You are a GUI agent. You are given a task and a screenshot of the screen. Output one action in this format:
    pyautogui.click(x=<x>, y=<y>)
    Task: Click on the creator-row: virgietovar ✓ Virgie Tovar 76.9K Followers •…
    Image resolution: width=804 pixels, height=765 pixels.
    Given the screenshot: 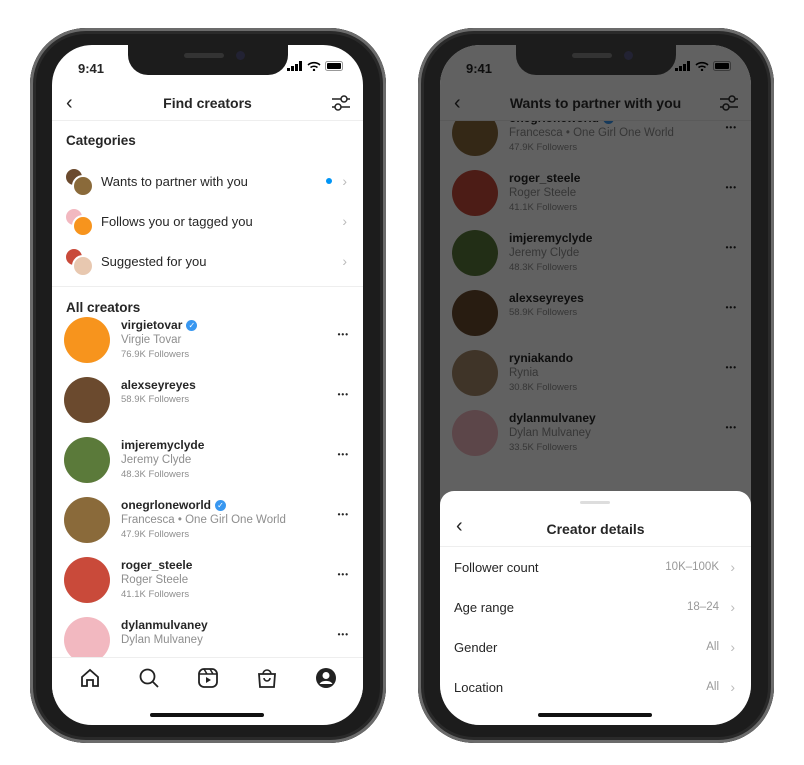 What is the action you would take?
    pyautogui.click(x=207, y=340)
    